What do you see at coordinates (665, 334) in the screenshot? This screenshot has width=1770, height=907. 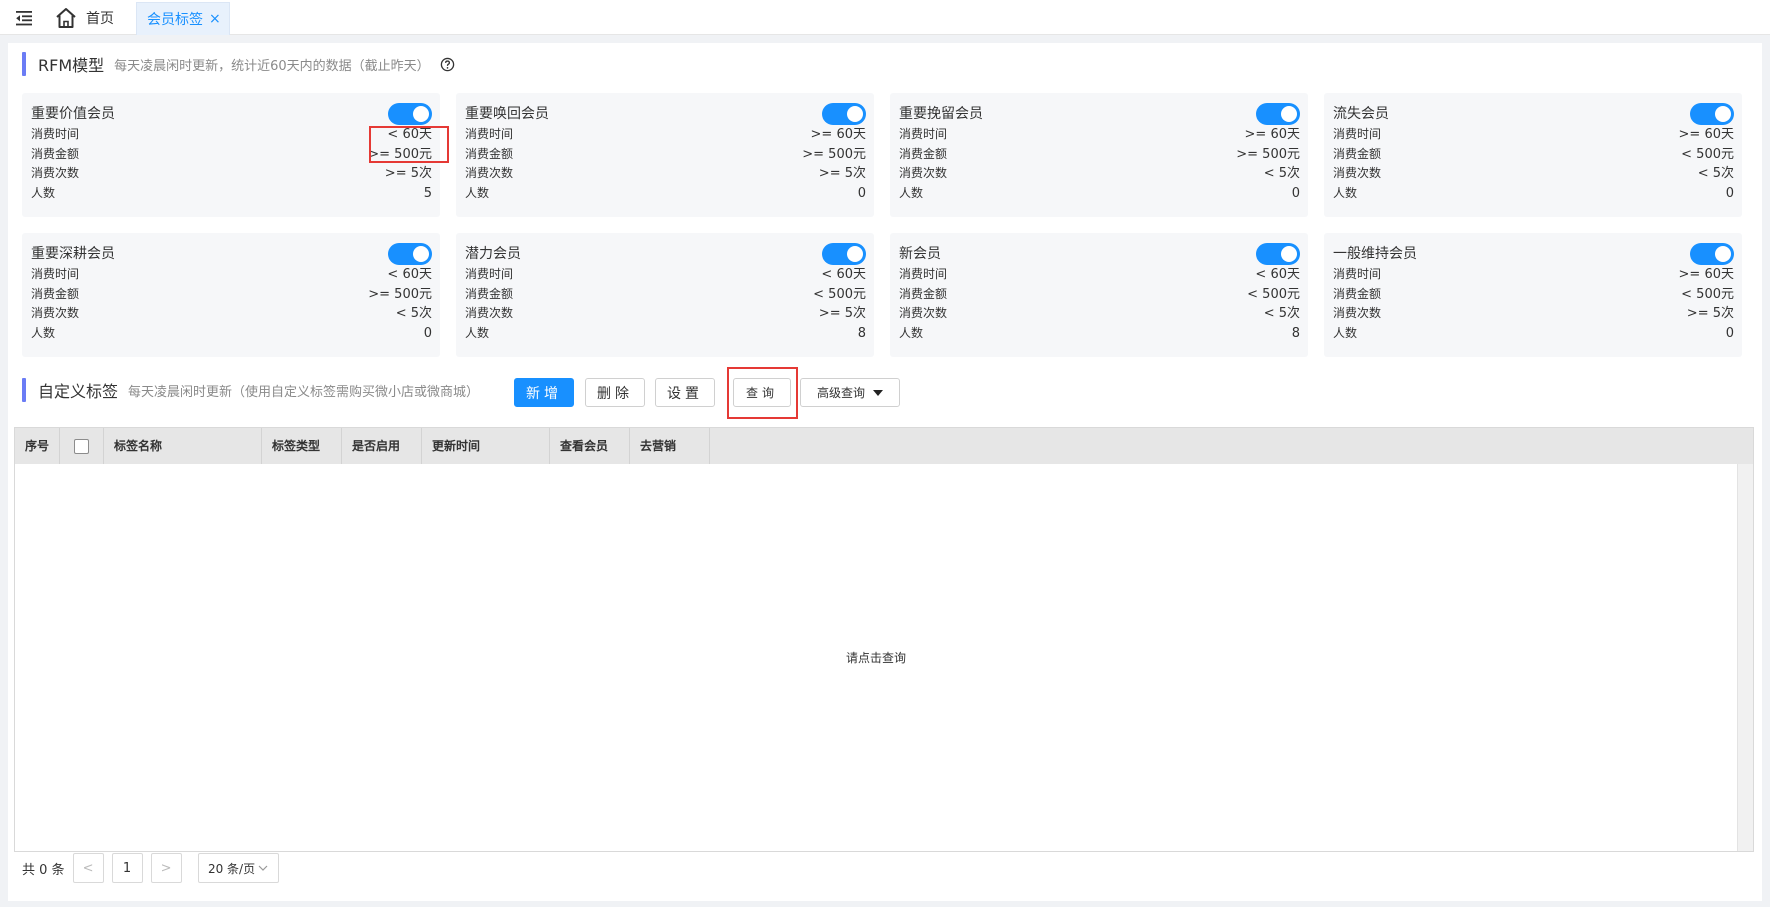 I see `rfm-card-row: 人数 8` at bounding box center [665, 334].